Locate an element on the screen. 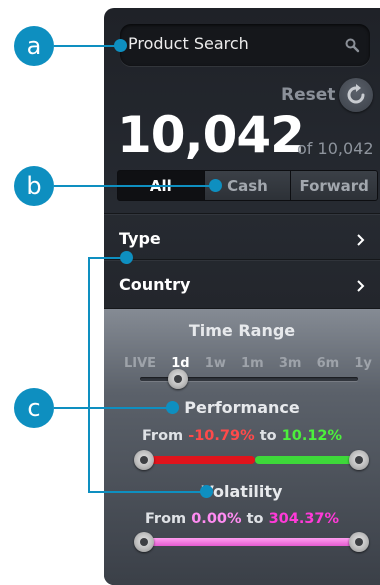  performance-min-value: -10.79% is located at coordinates (221, 436).